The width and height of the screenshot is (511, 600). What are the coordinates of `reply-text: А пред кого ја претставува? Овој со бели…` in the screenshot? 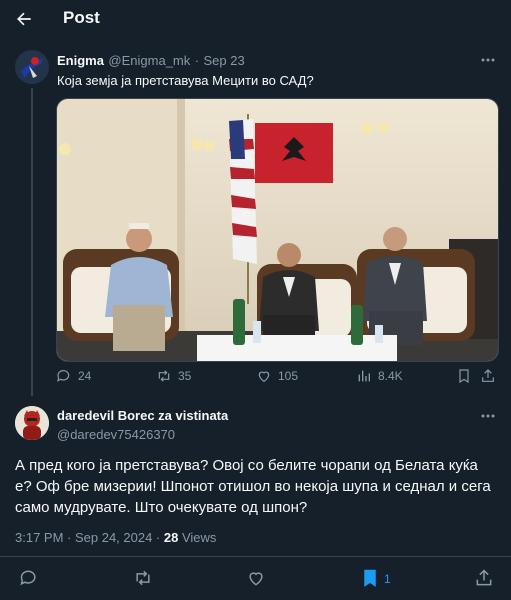 It's located at (253, 486).